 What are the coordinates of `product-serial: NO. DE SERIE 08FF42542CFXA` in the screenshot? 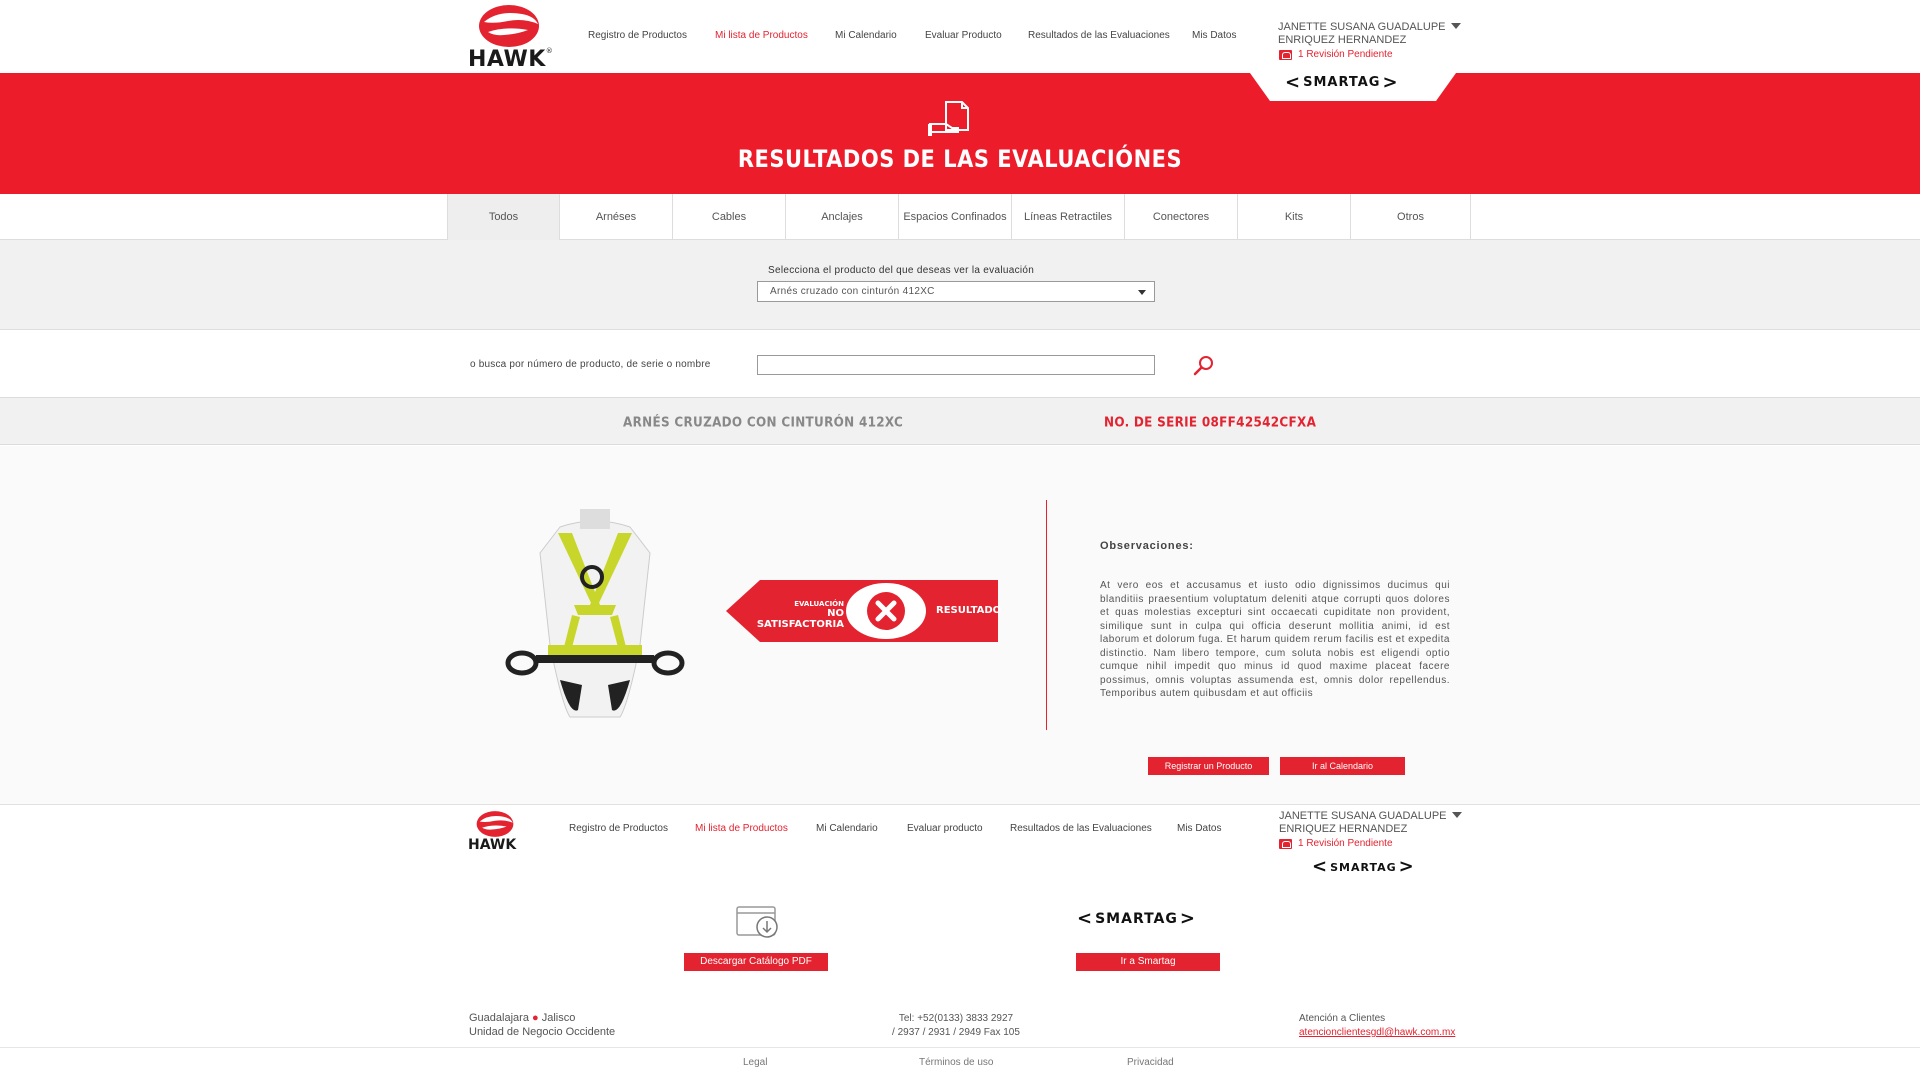 It's located at (1210, 422).